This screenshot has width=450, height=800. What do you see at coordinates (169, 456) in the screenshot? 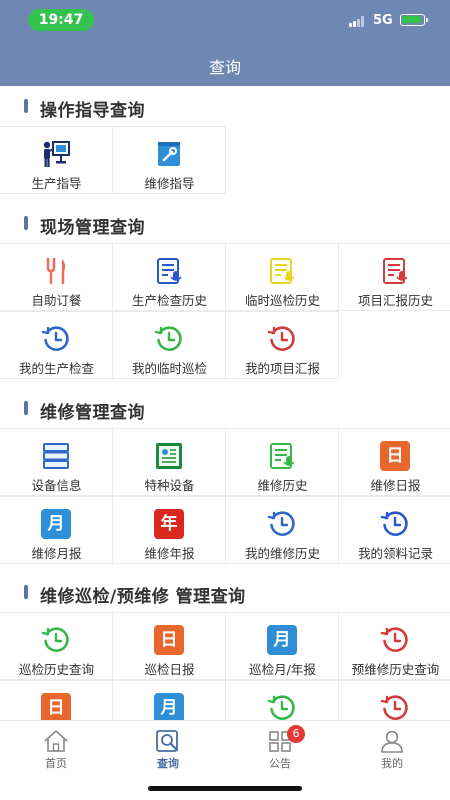
I see `gear-board-icon` at bounding box center [169, 456].